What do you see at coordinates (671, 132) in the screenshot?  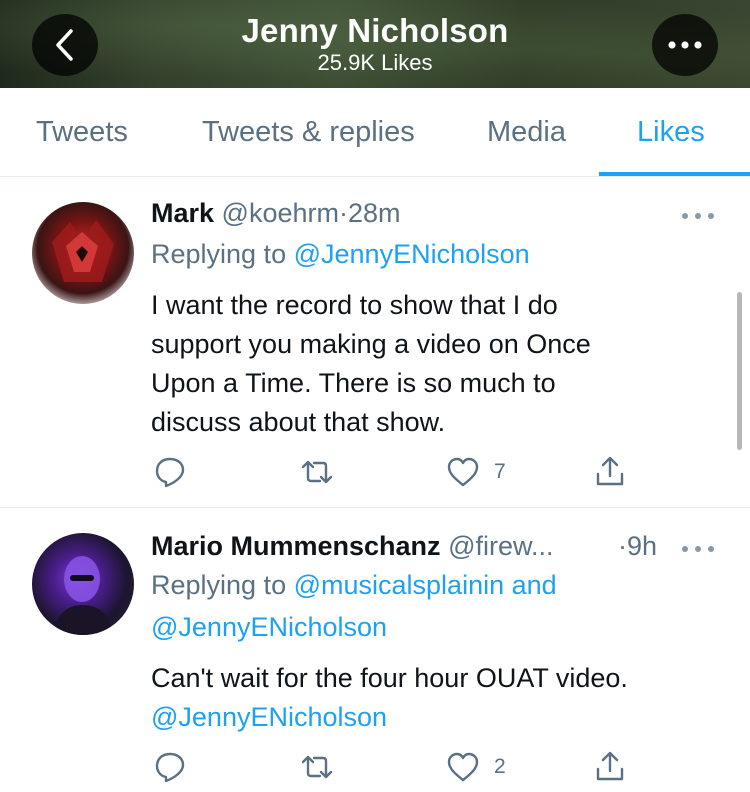 I see `tab-likes: Likes` at bounding box center [671, 132].